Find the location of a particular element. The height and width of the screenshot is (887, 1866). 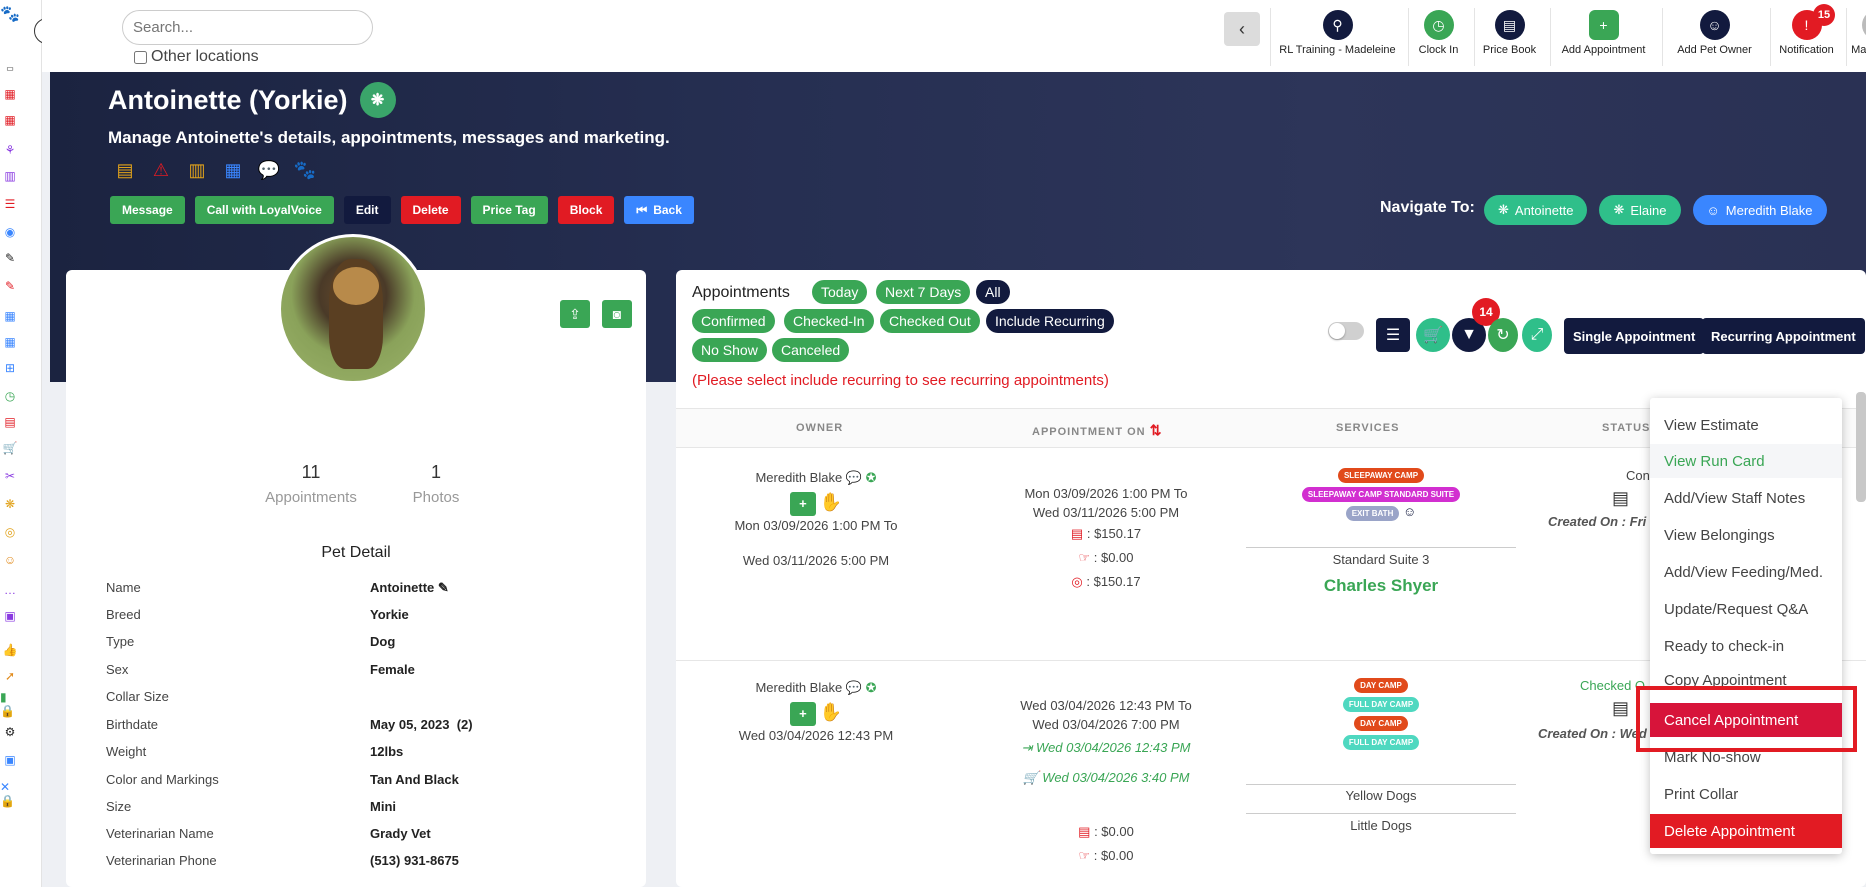

chat-bubbles-icon: 💬 is located at coordinates (269, 170).